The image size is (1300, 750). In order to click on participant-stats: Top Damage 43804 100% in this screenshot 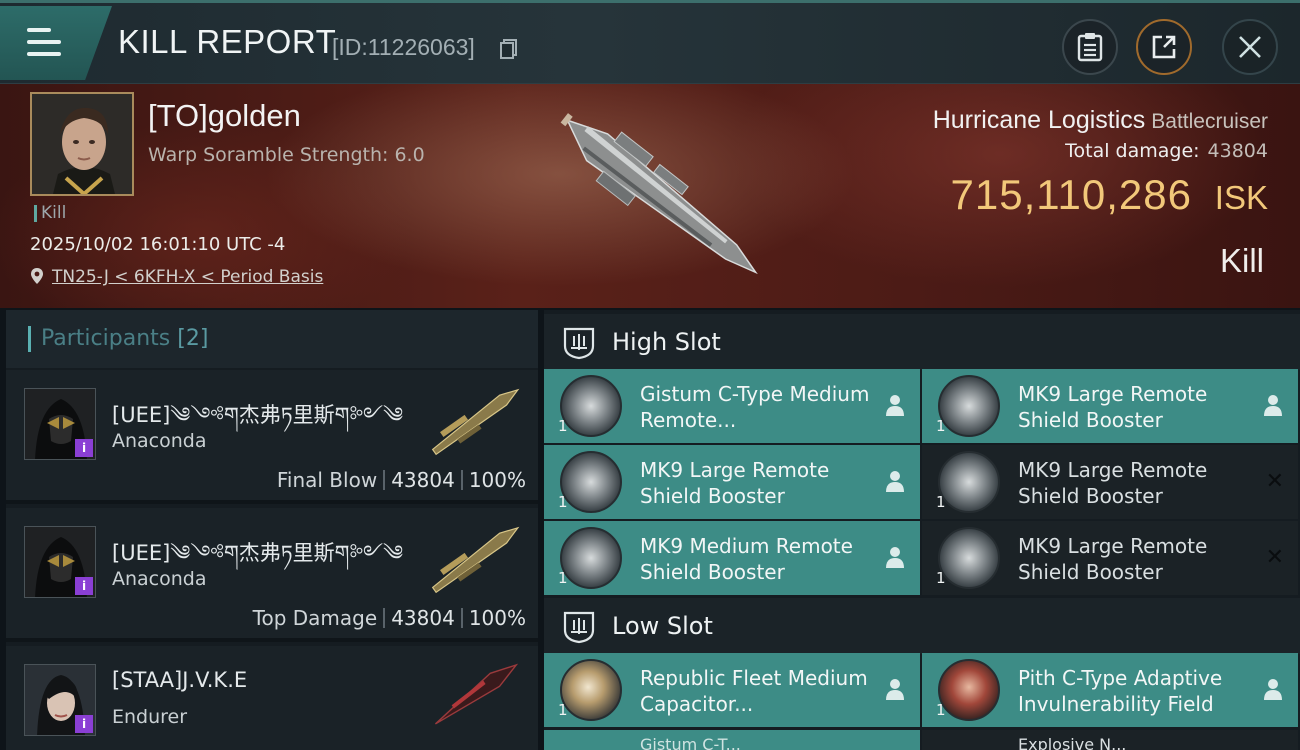, I will do `click(389, 618)`.